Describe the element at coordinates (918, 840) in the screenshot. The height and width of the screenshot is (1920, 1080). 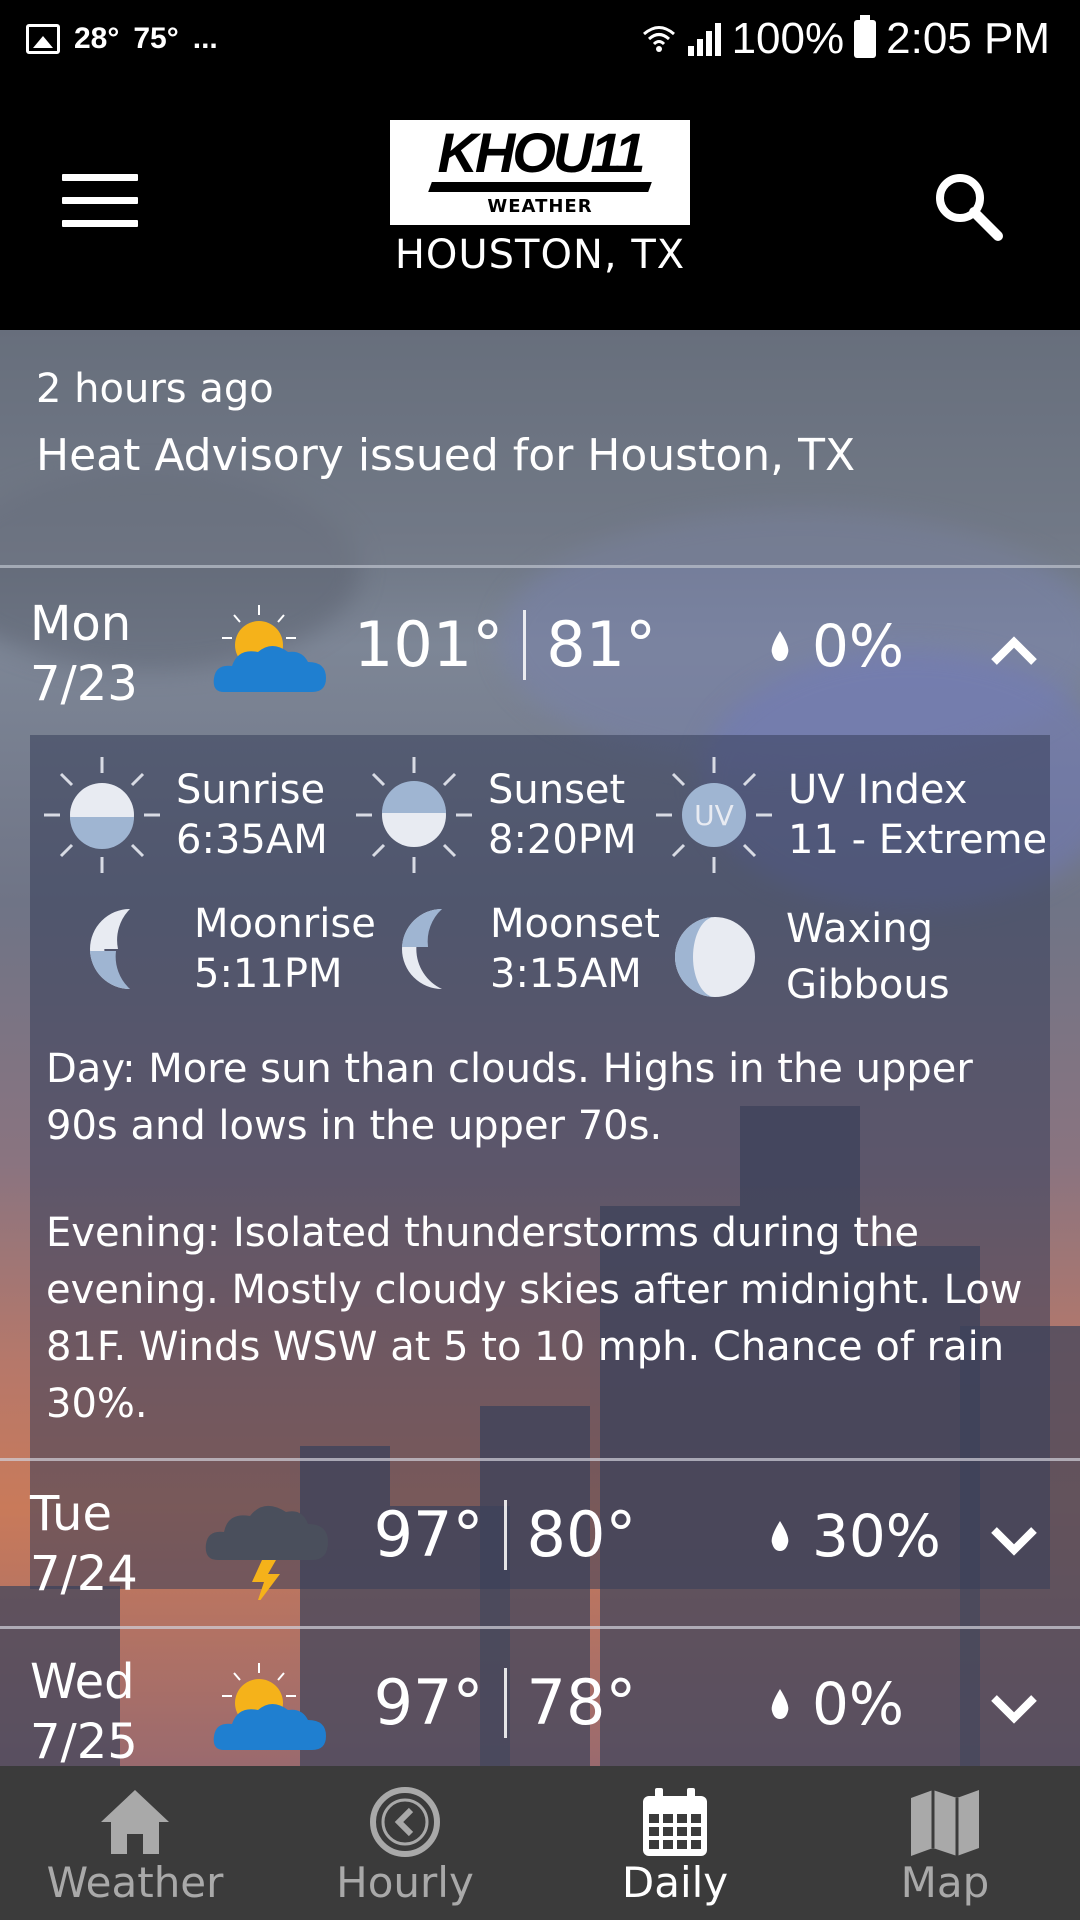
I see `uv-value: 11 - Extreme` at that location.